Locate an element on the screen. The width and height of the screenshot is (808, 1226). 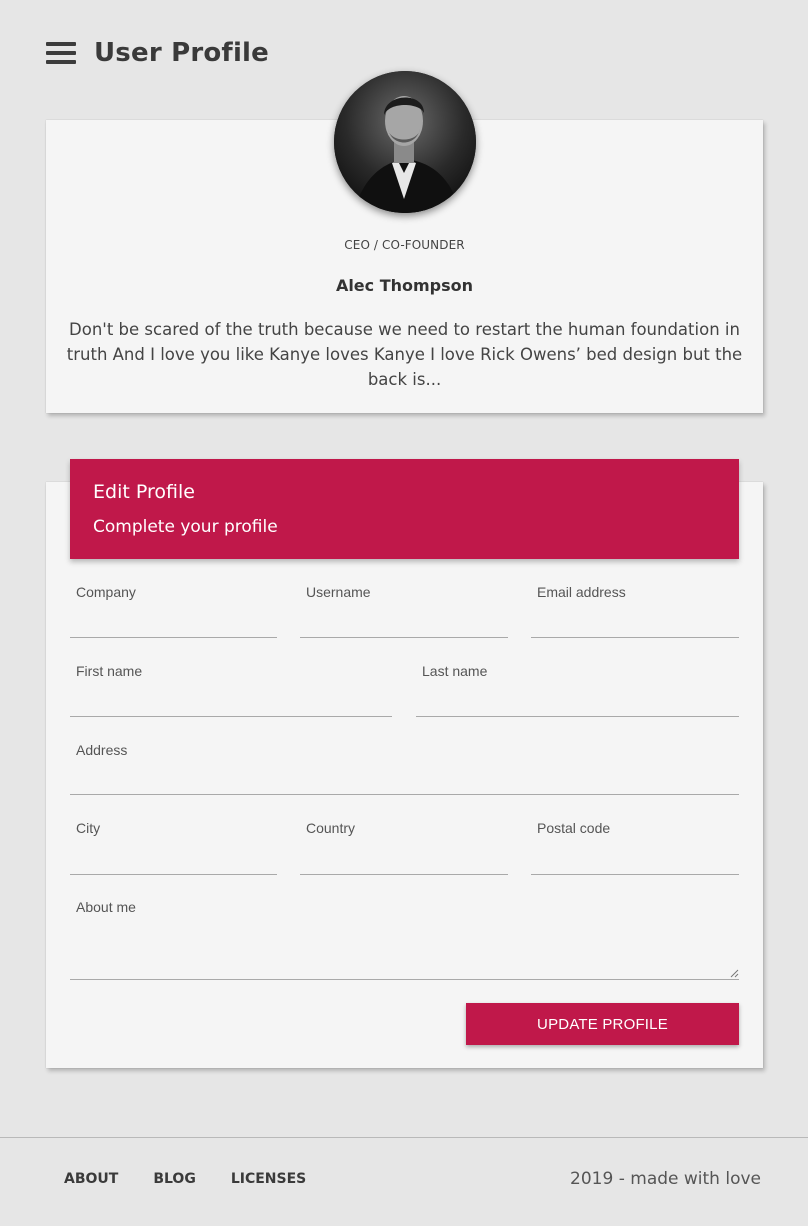
edit-profile-title: Edit Profile is located at coordinates (144, 492).